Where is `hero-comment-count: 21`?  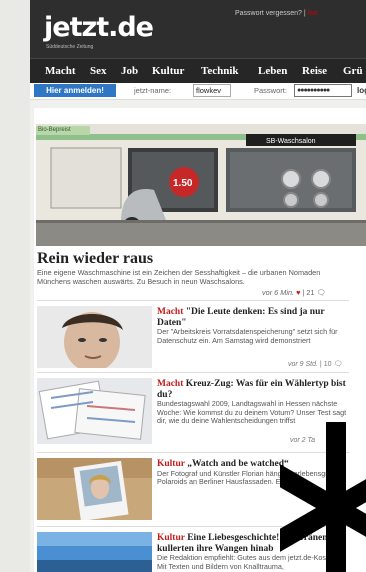
hero-comment-count: 21 is located at coordinates (310, 292).